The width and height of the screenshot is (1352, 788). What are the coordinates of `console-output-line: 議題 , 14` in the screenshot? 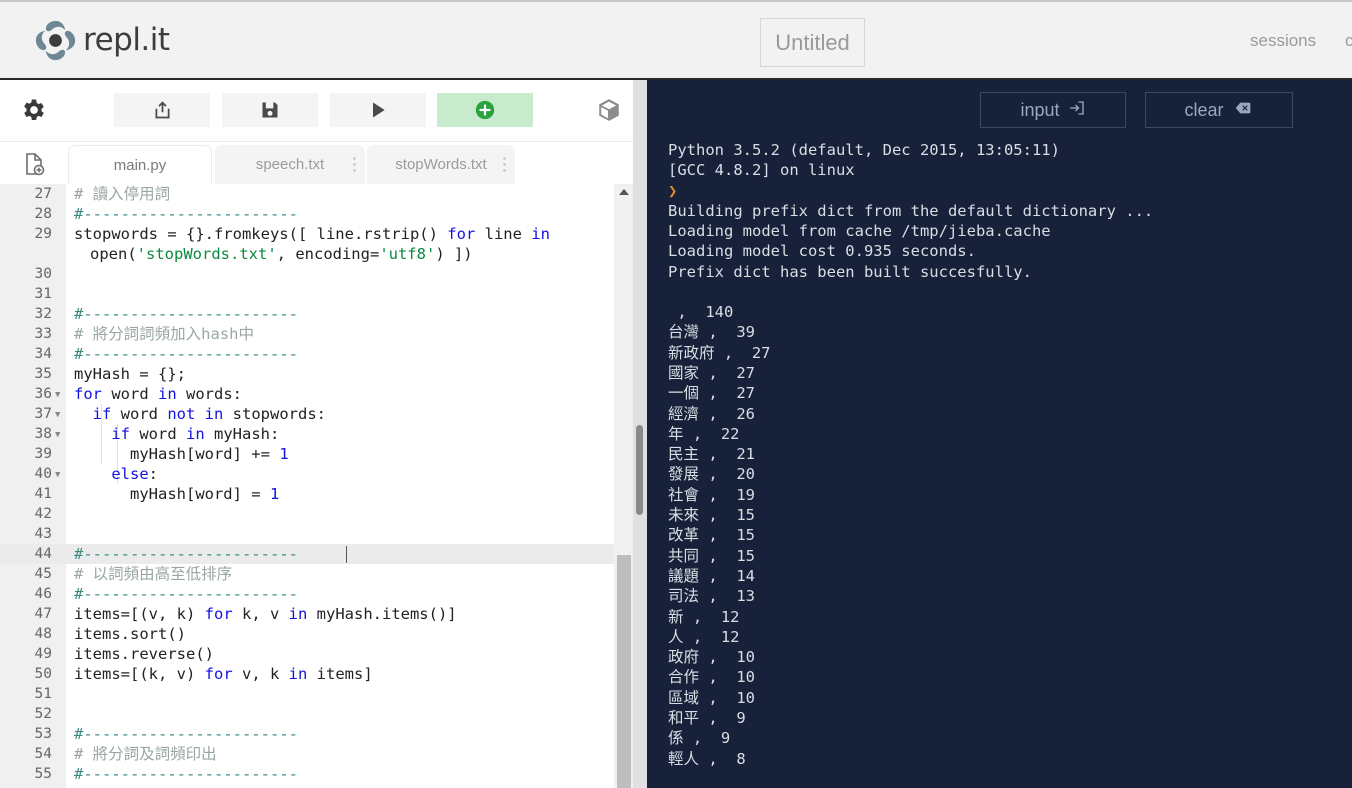 It's located at (711, 575).